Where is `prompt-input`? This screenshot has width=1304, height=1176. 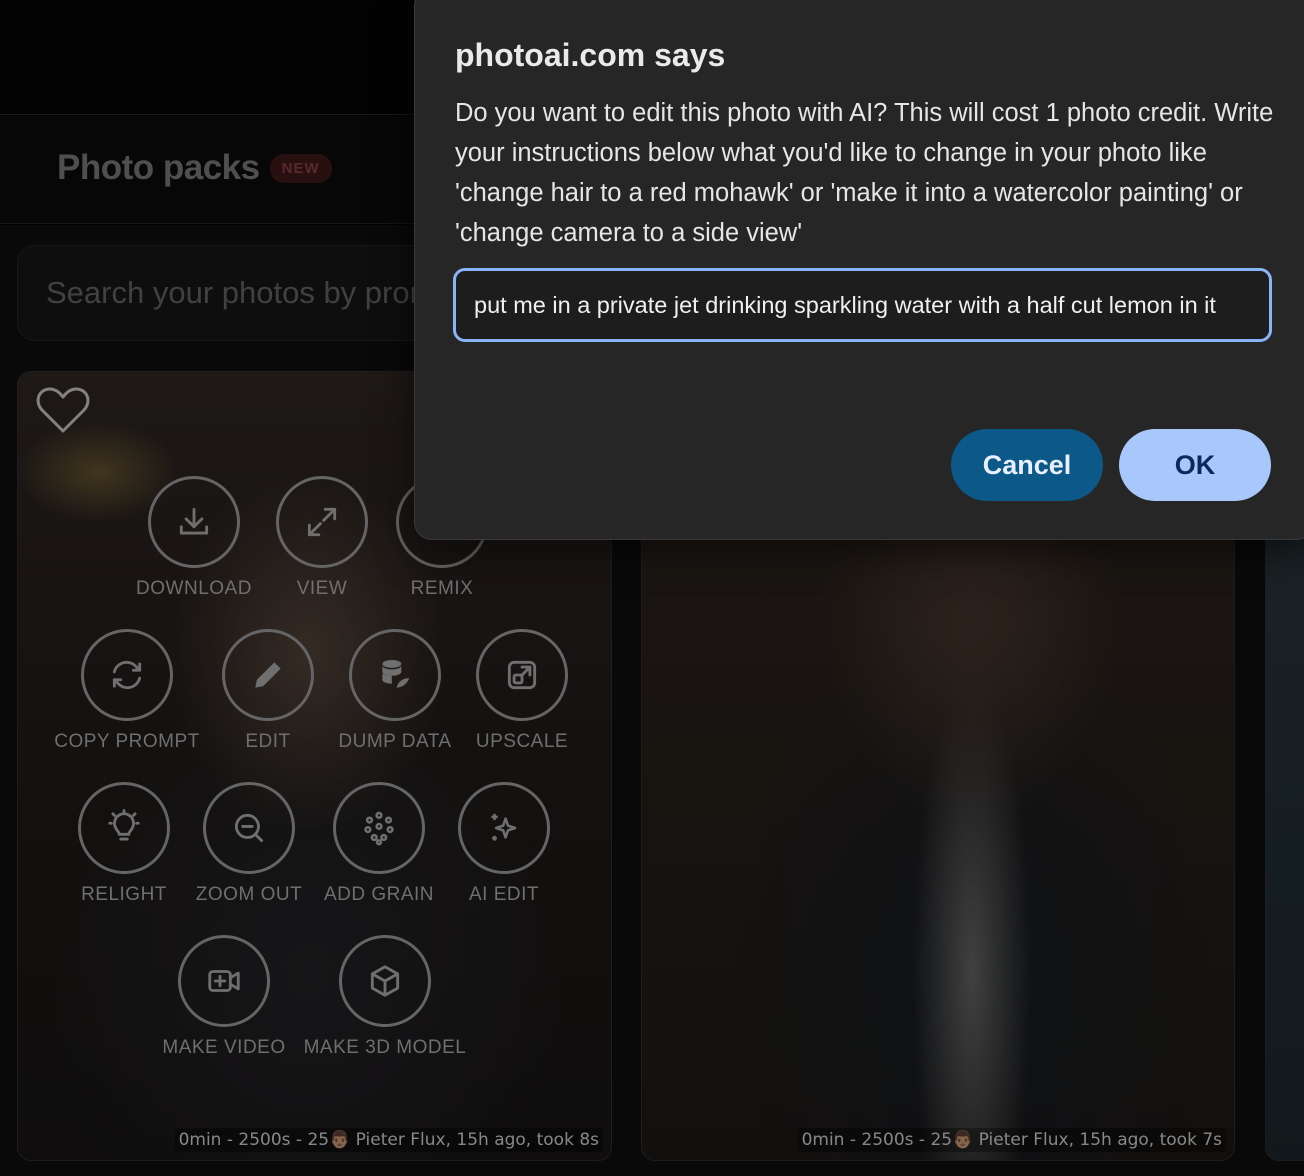 prompt-input is located at coordinates (864, 305).